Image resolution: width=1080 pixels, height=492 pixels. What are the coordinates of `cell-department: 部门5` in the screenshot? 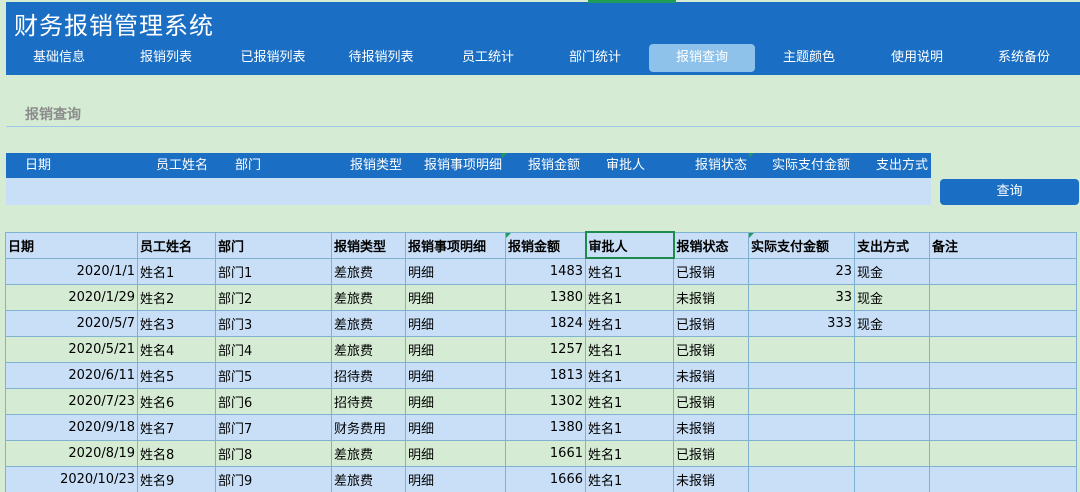 It's located at (273, 375).